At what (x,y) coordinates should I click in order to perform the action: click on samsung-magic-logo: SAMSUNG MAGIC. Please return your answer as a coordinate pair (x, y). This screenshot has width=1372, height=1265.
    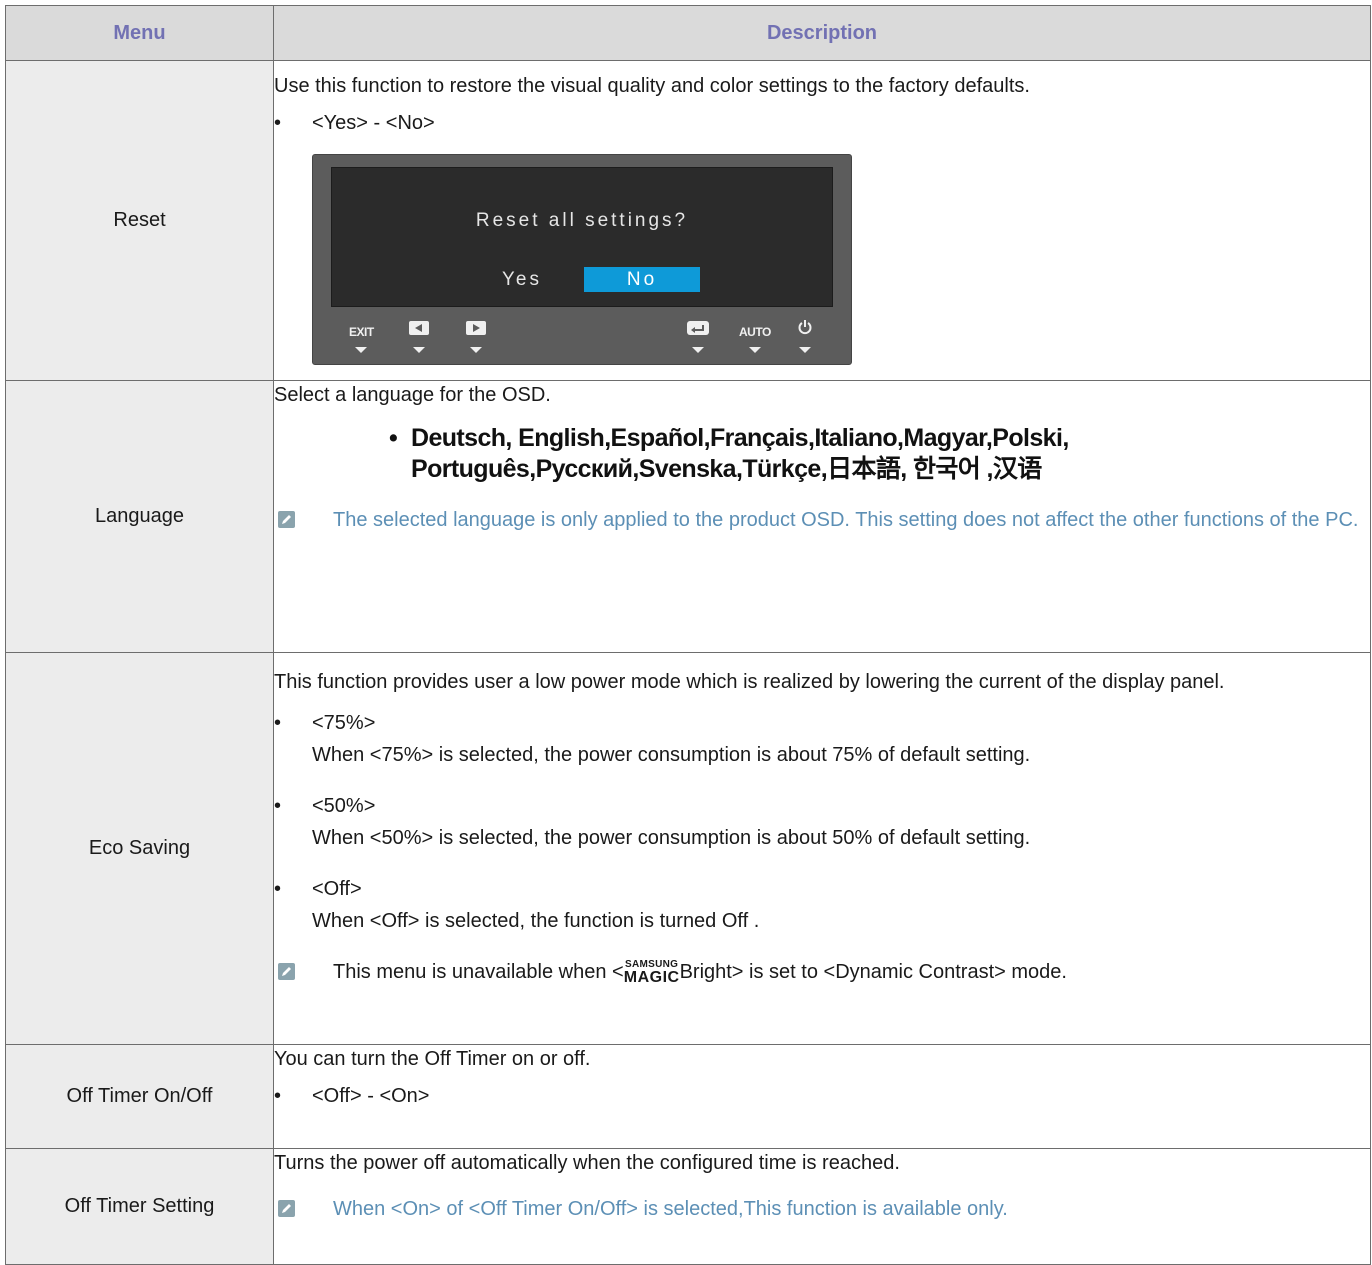
    Looking at the image, I should click on (651, 972).